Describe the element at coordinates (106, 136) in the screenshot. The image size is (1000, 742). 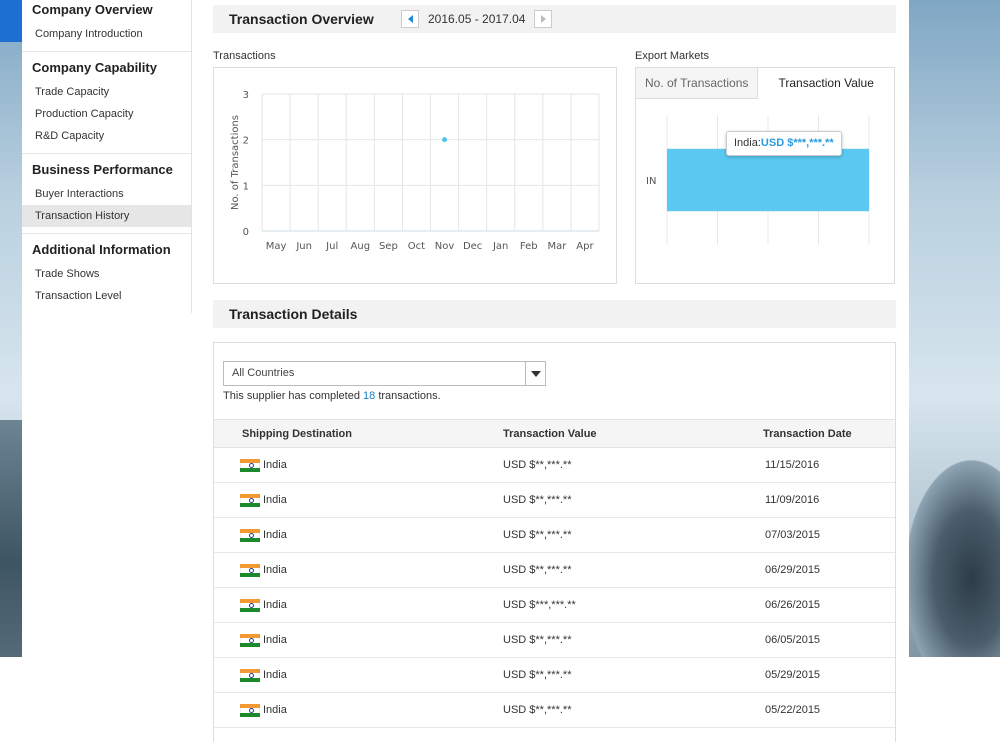
I see `sidebar-item-rd-capacity: R&D Capacity` at that location.